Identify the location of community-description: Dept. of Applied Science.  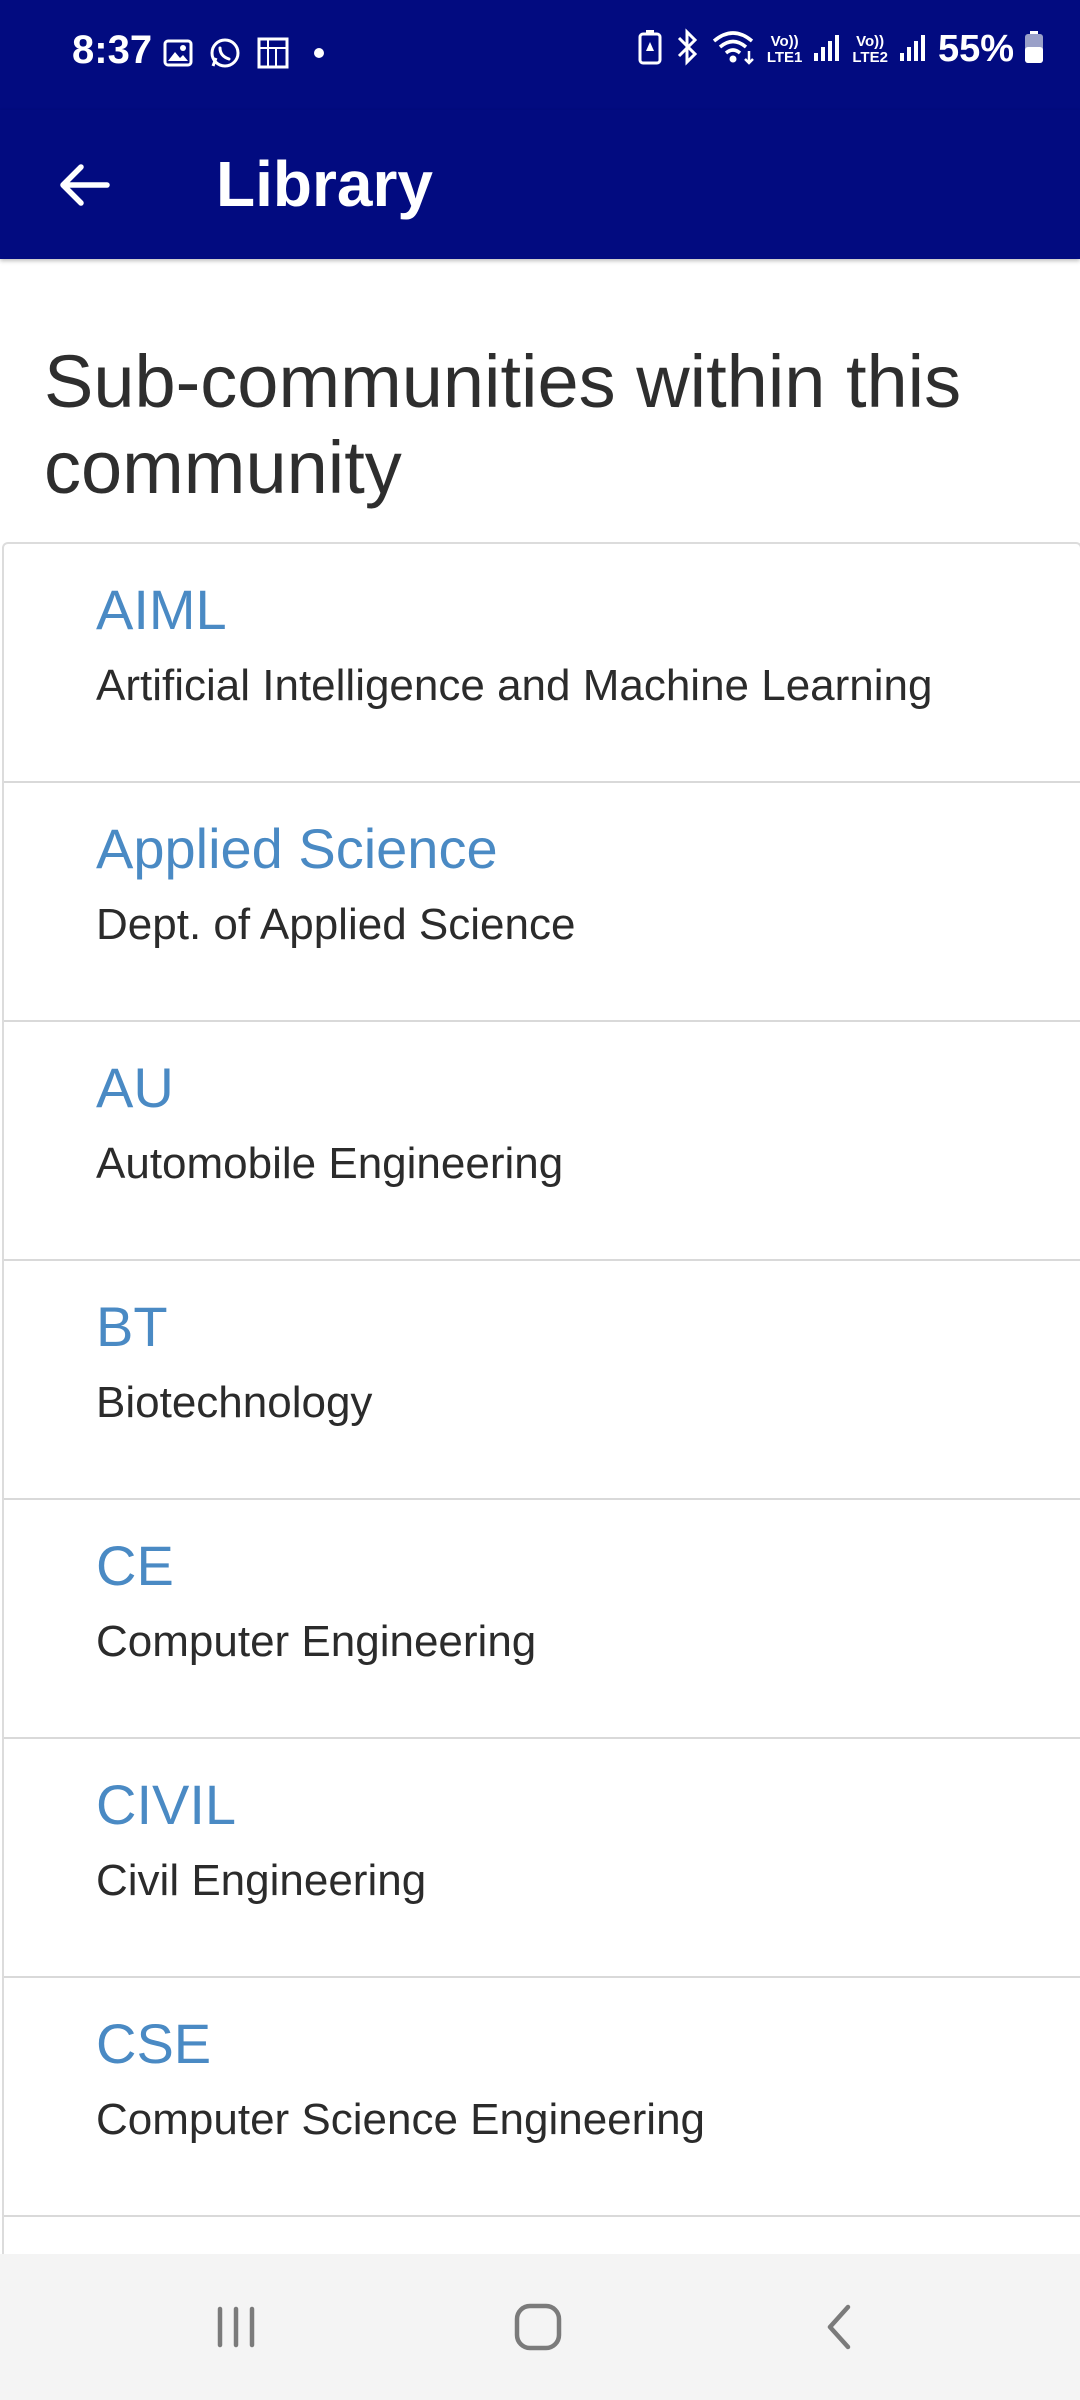
(336, 924).